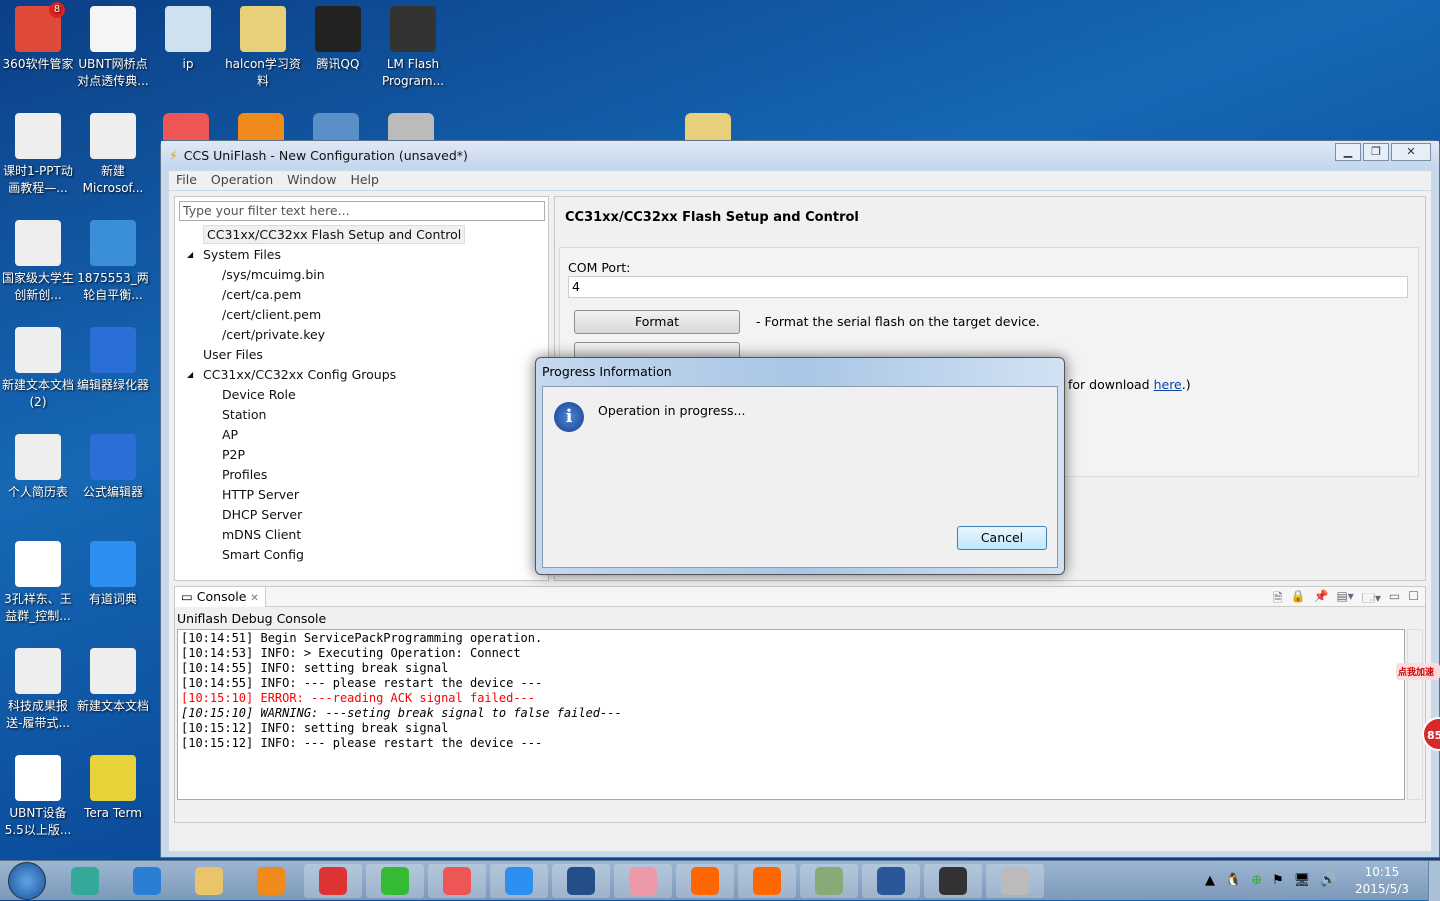  I want to click on qq-tray-icon: 🐧, so click(1233, 880).